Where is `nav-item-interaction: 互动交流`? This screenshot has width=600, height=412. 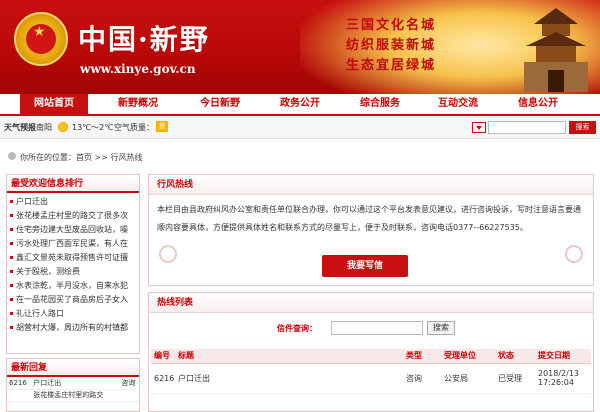
nav-item-interaction: 互动交流 is located at coordinates (458, 104).